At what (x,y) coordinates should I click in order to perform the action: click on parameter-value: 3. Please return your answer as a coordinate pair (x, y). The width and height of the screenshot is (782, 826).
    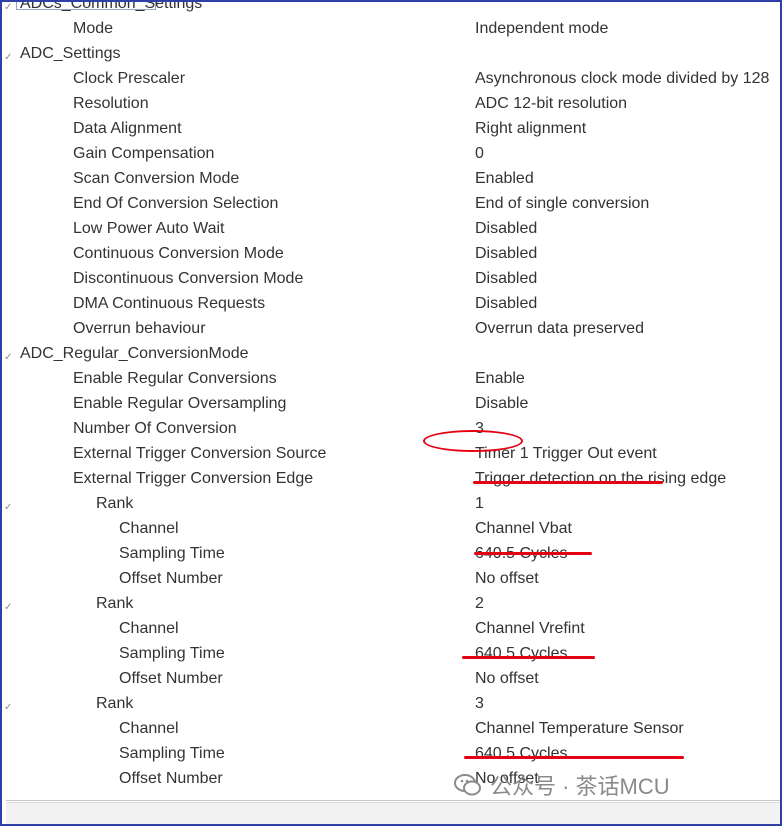
    Looking at the image, I should click on (479, 704).